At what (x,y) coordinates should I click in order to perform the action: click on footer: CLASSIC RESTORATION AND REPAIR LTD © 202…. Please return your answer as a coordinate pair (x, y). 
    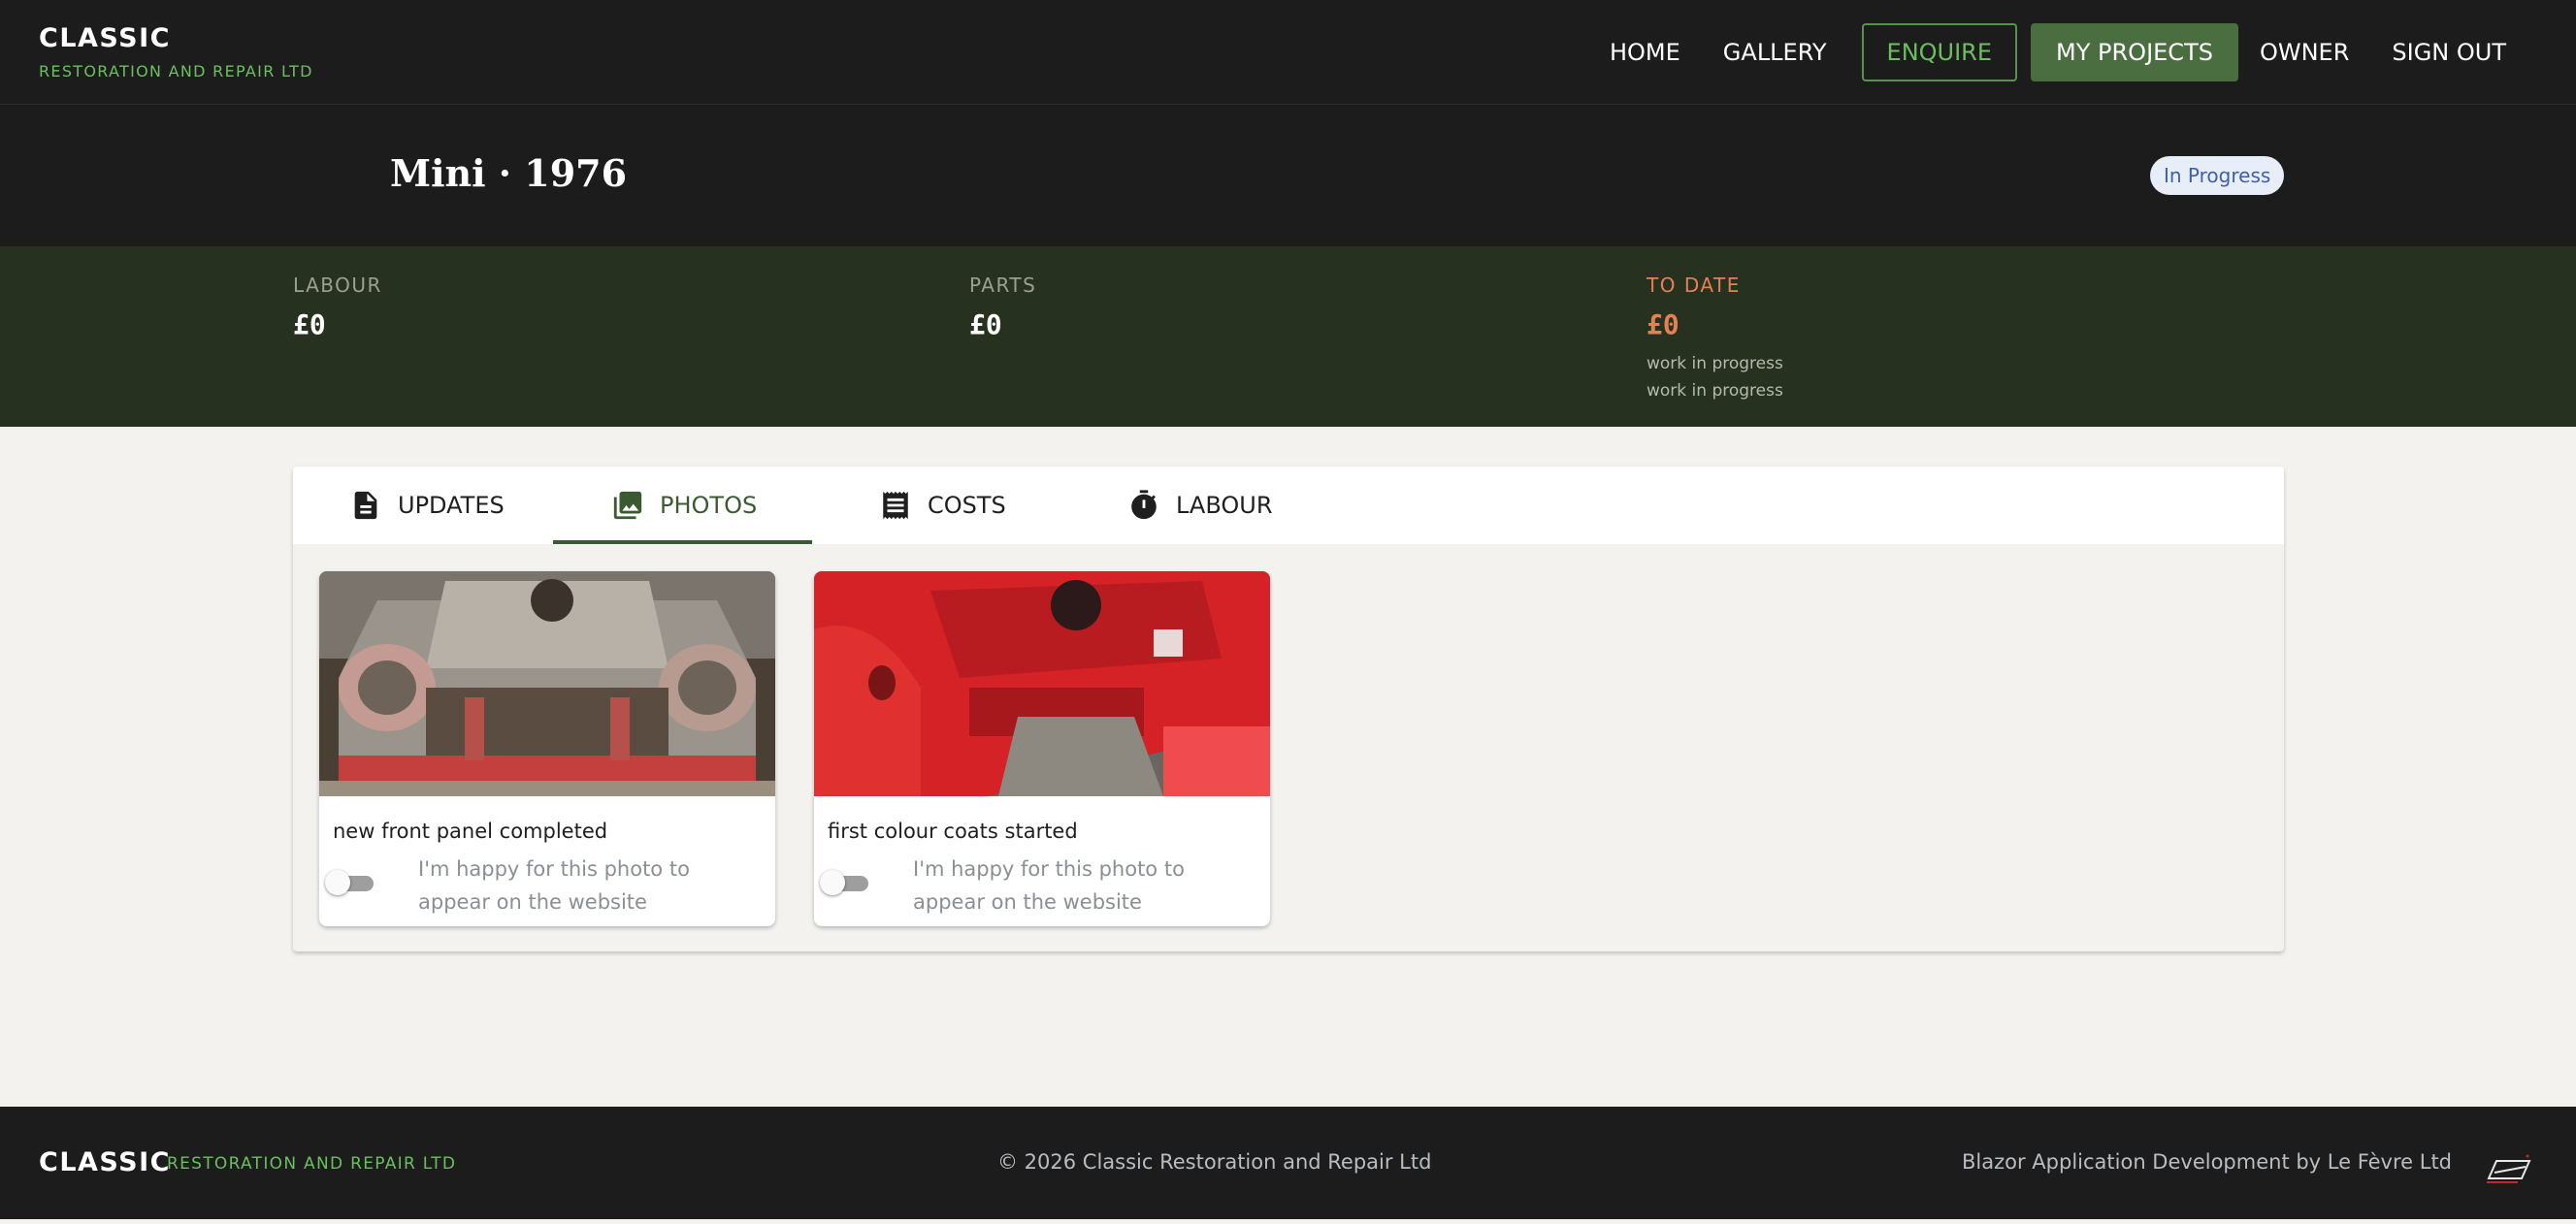
    Looking at the image, I should click on (1288, 1163).